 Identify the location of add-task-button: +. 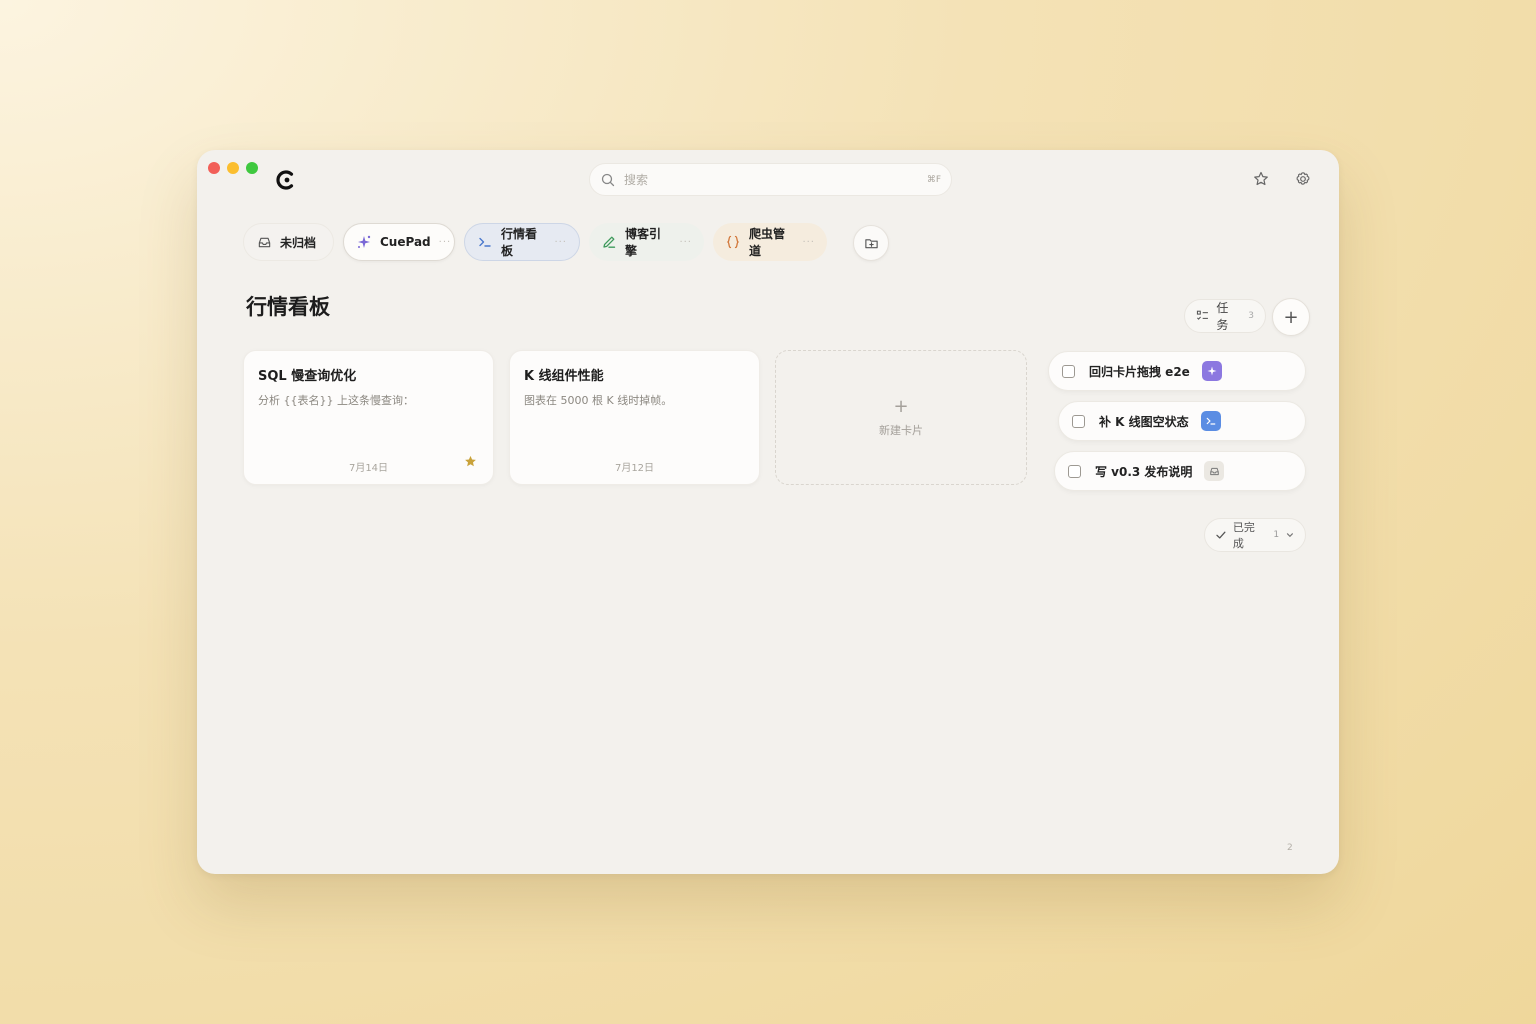
(1291, 317).